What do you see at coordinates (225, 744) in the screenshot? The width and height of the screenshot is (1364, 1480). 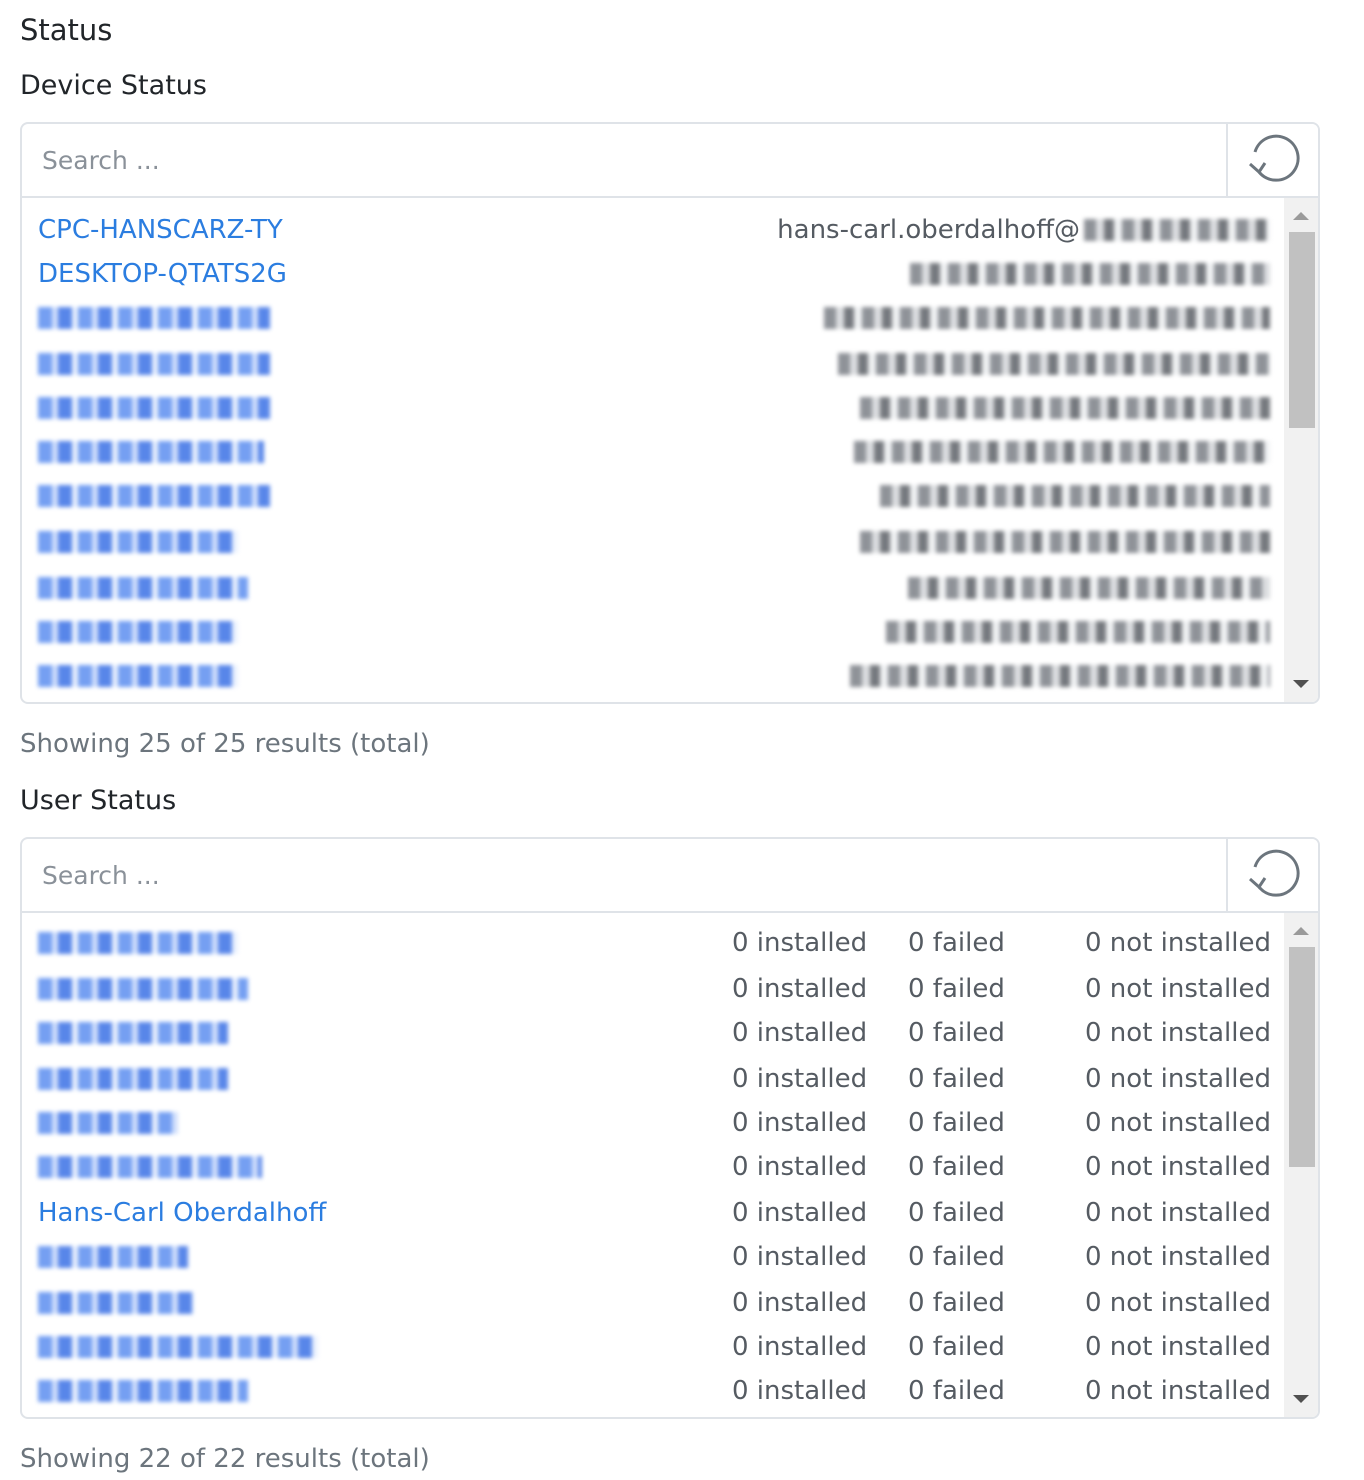 I see `device-results-count: Showing 25 of 25 results (total)` at bounding box center [225, 744].